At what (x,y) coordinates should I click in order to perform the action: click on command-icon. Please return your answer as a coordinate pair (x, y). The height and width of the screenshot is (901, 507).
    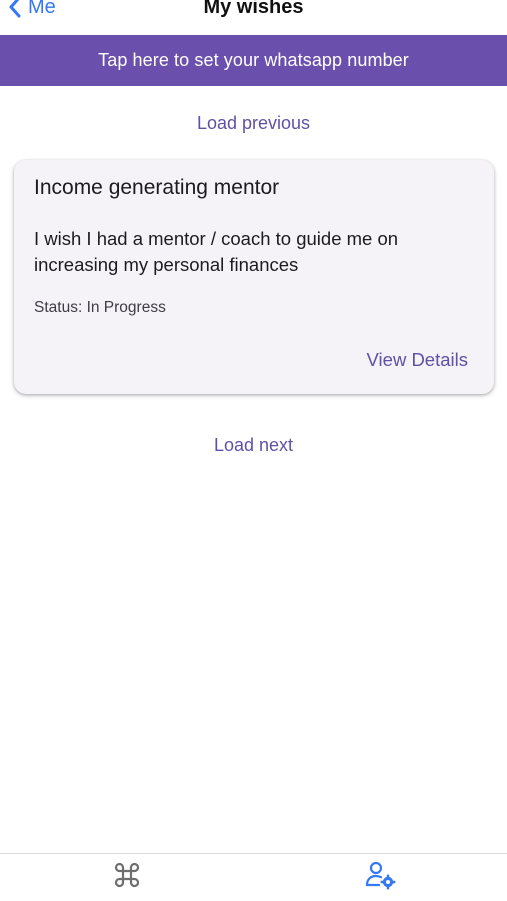
    Looking at the image, I should click on (127, 877).